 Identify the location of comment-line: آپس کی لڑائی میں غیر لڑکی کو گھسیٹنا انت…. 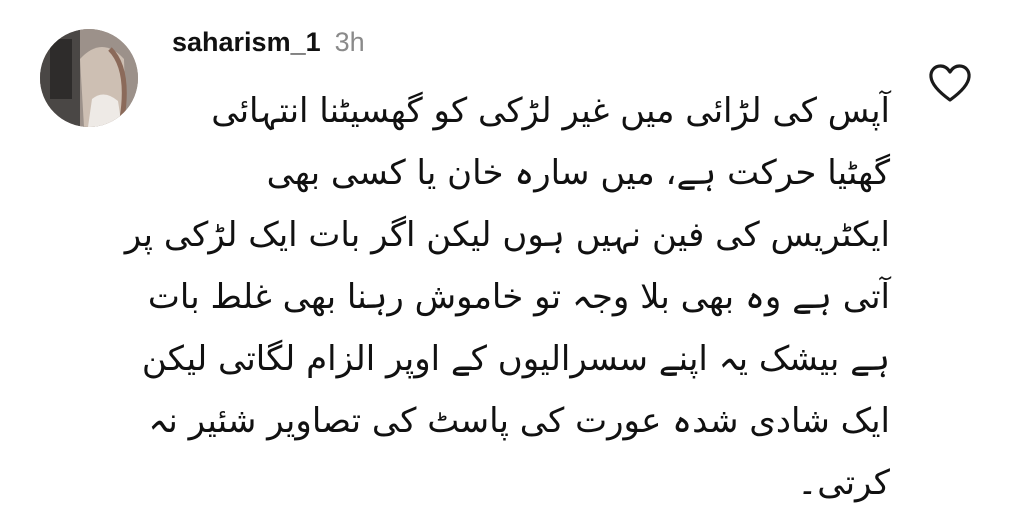
(550, 111).